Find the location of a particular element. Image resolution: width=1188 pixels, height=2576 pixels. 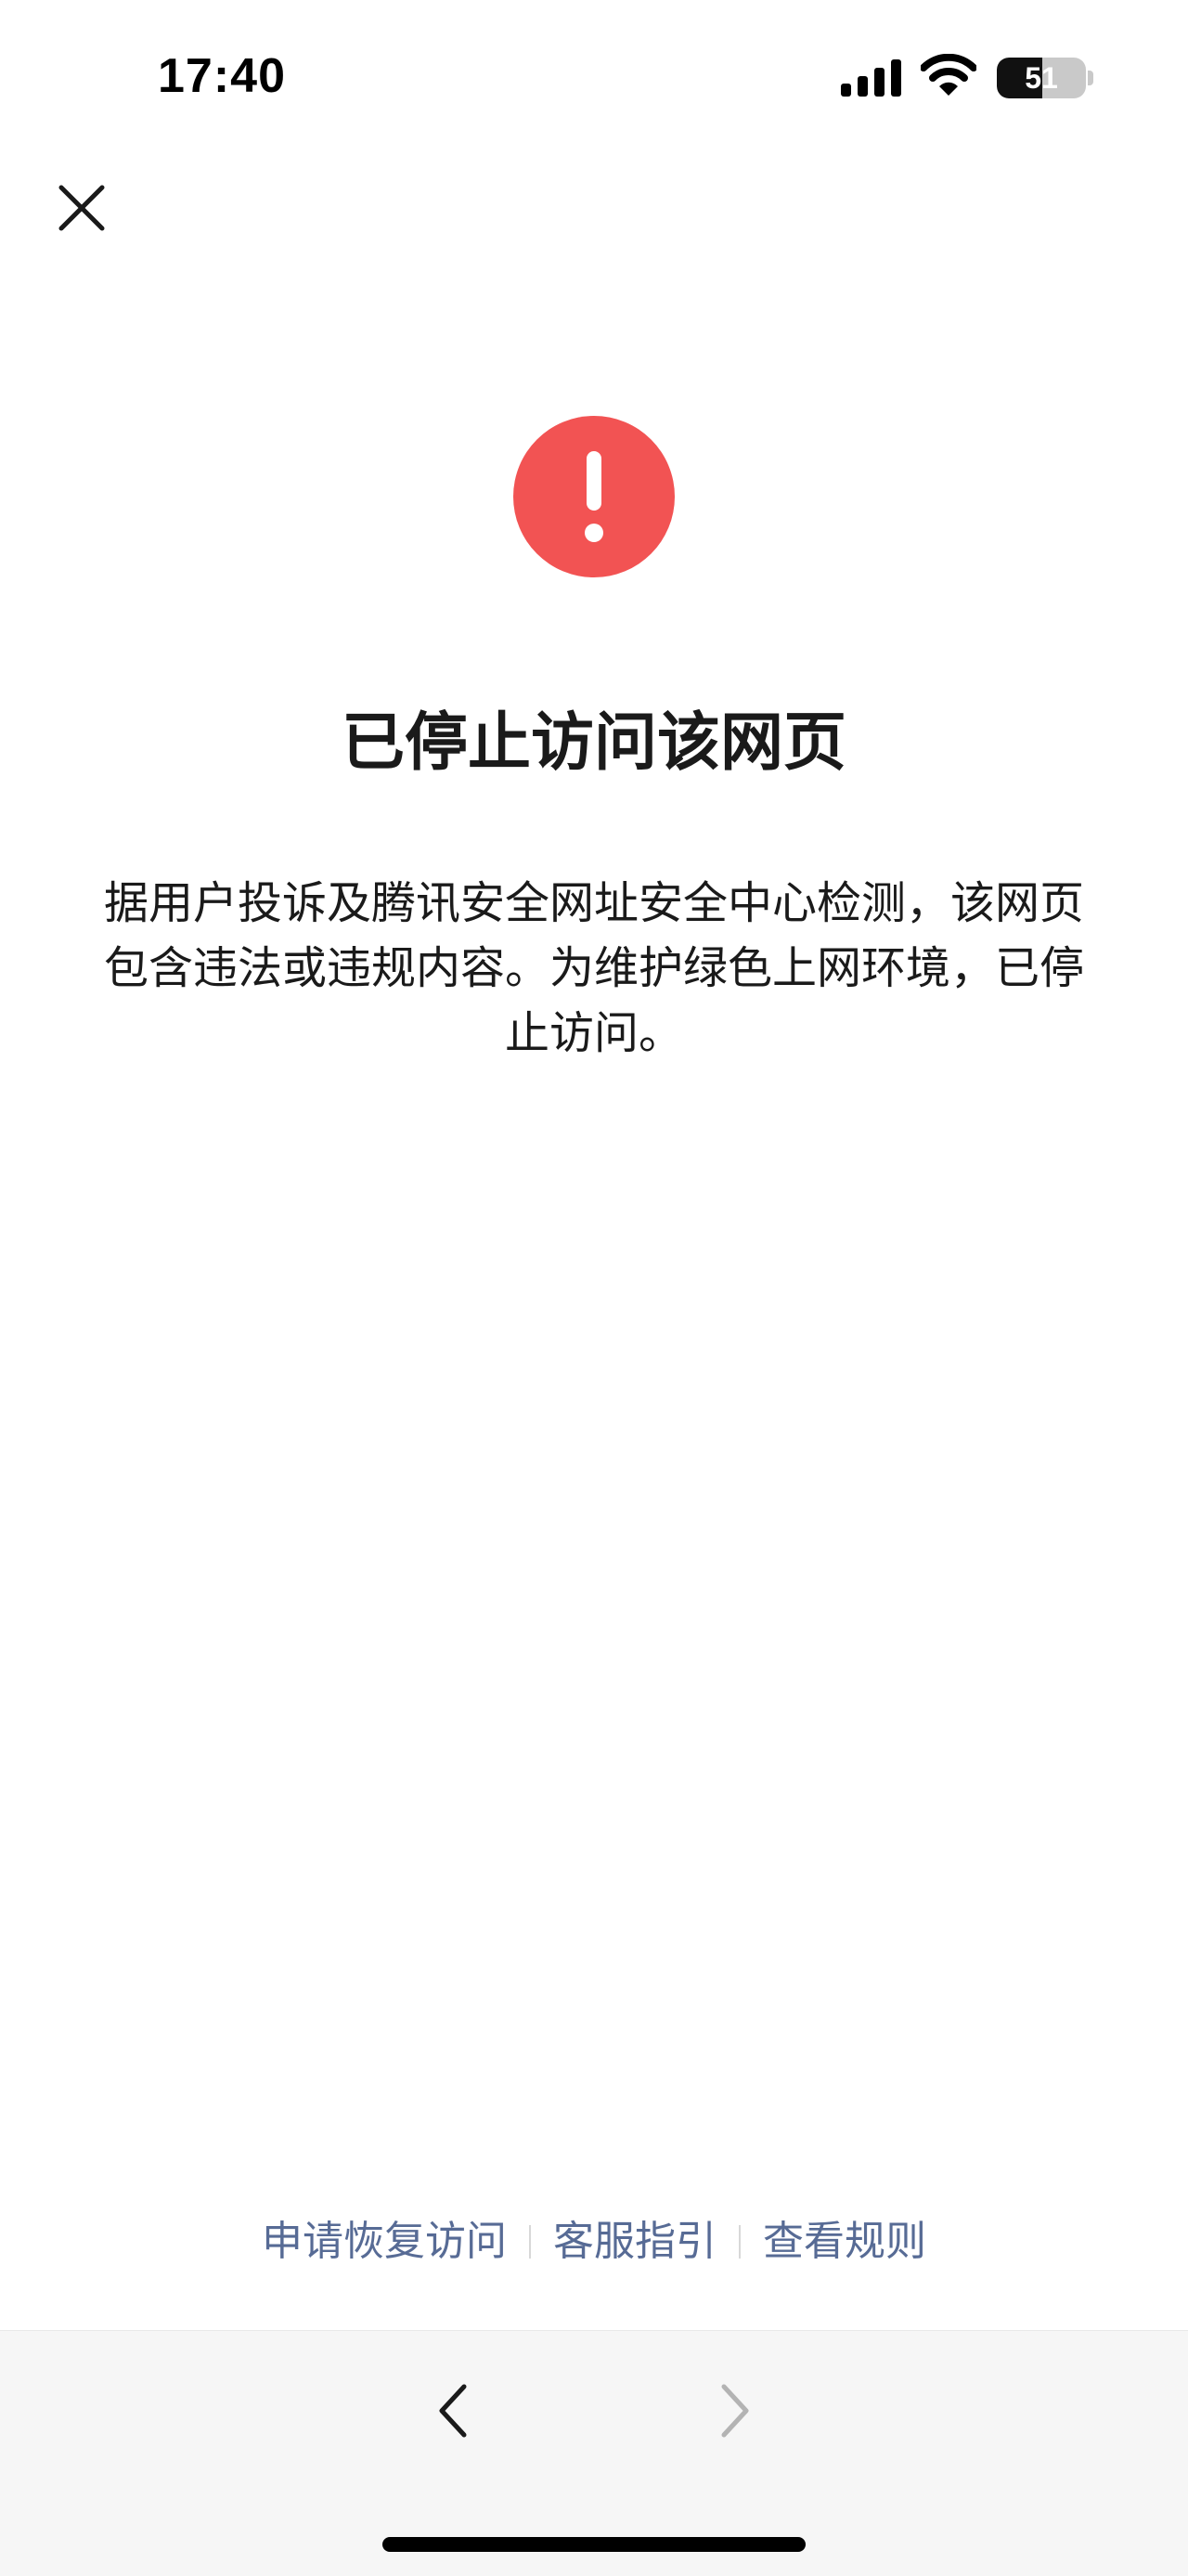

appeal-access-link: 申请恢复访问 is located at coordinates (384, 2241).